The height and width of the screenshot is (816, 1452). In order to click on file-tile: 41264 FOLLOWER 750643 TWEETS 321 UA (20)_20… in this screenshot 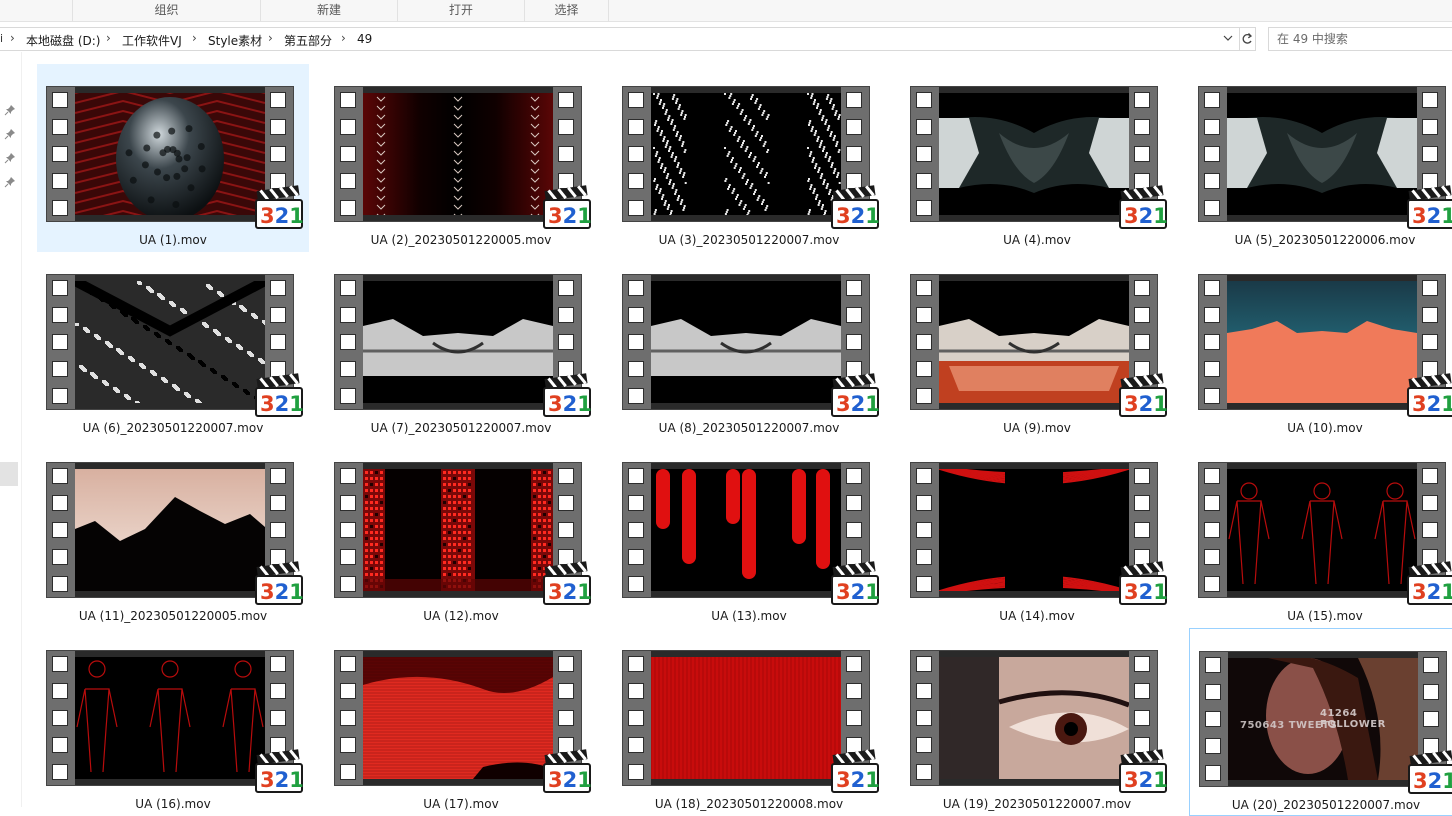, I will do `click(1320, 722)`.